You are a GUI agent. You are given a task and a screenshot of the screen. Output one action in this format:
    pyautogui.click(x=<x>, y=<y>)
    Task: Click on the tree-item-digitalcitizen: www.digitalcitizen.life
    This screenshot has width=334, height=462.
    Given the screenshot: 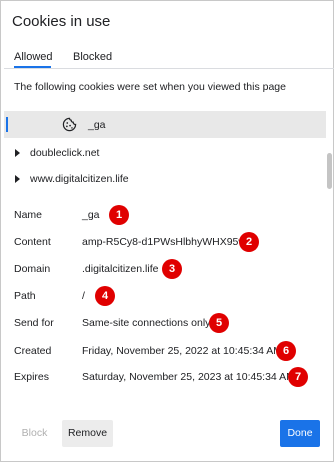 What is the action you would take?
    pyautogui.click(x=165, y=178)
    